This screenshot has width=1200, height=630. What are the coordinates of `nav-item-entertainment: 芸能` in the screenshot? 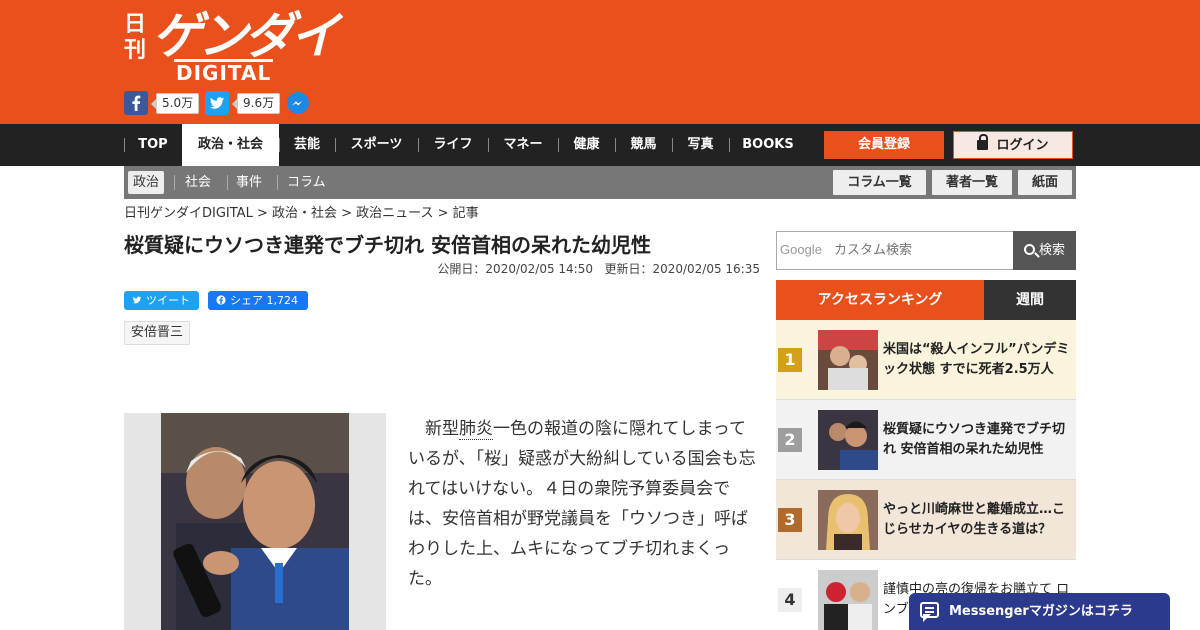 It's located at (307, 145).